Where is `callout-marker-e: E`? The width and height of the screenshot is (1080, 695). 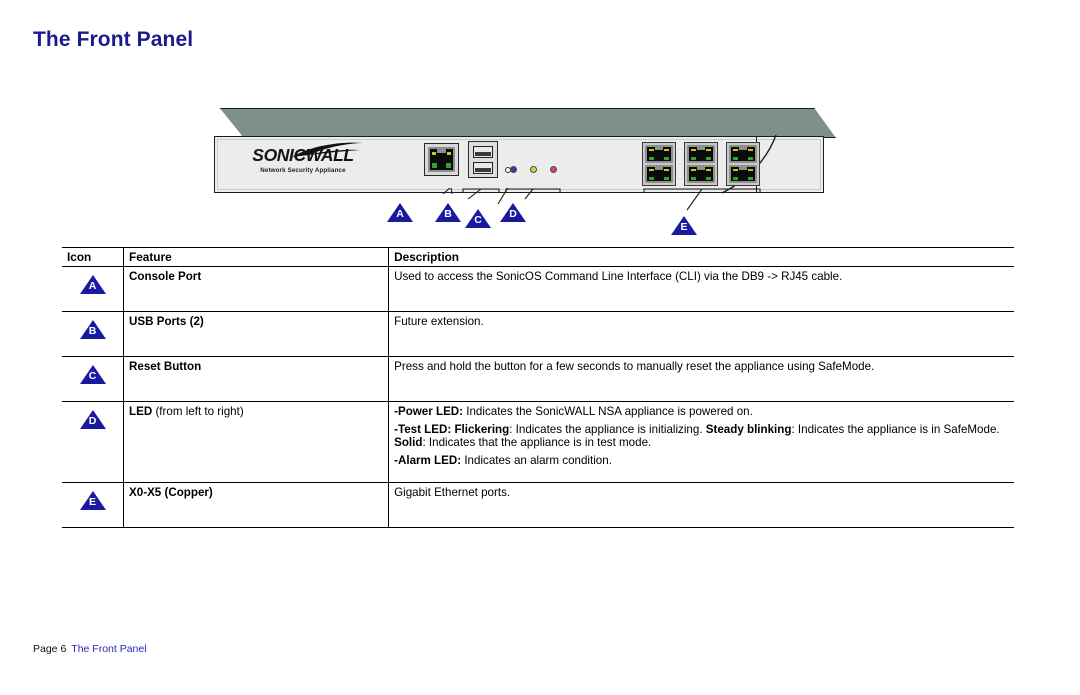 callout-marker-e: E is located at coordinates (684, 225).